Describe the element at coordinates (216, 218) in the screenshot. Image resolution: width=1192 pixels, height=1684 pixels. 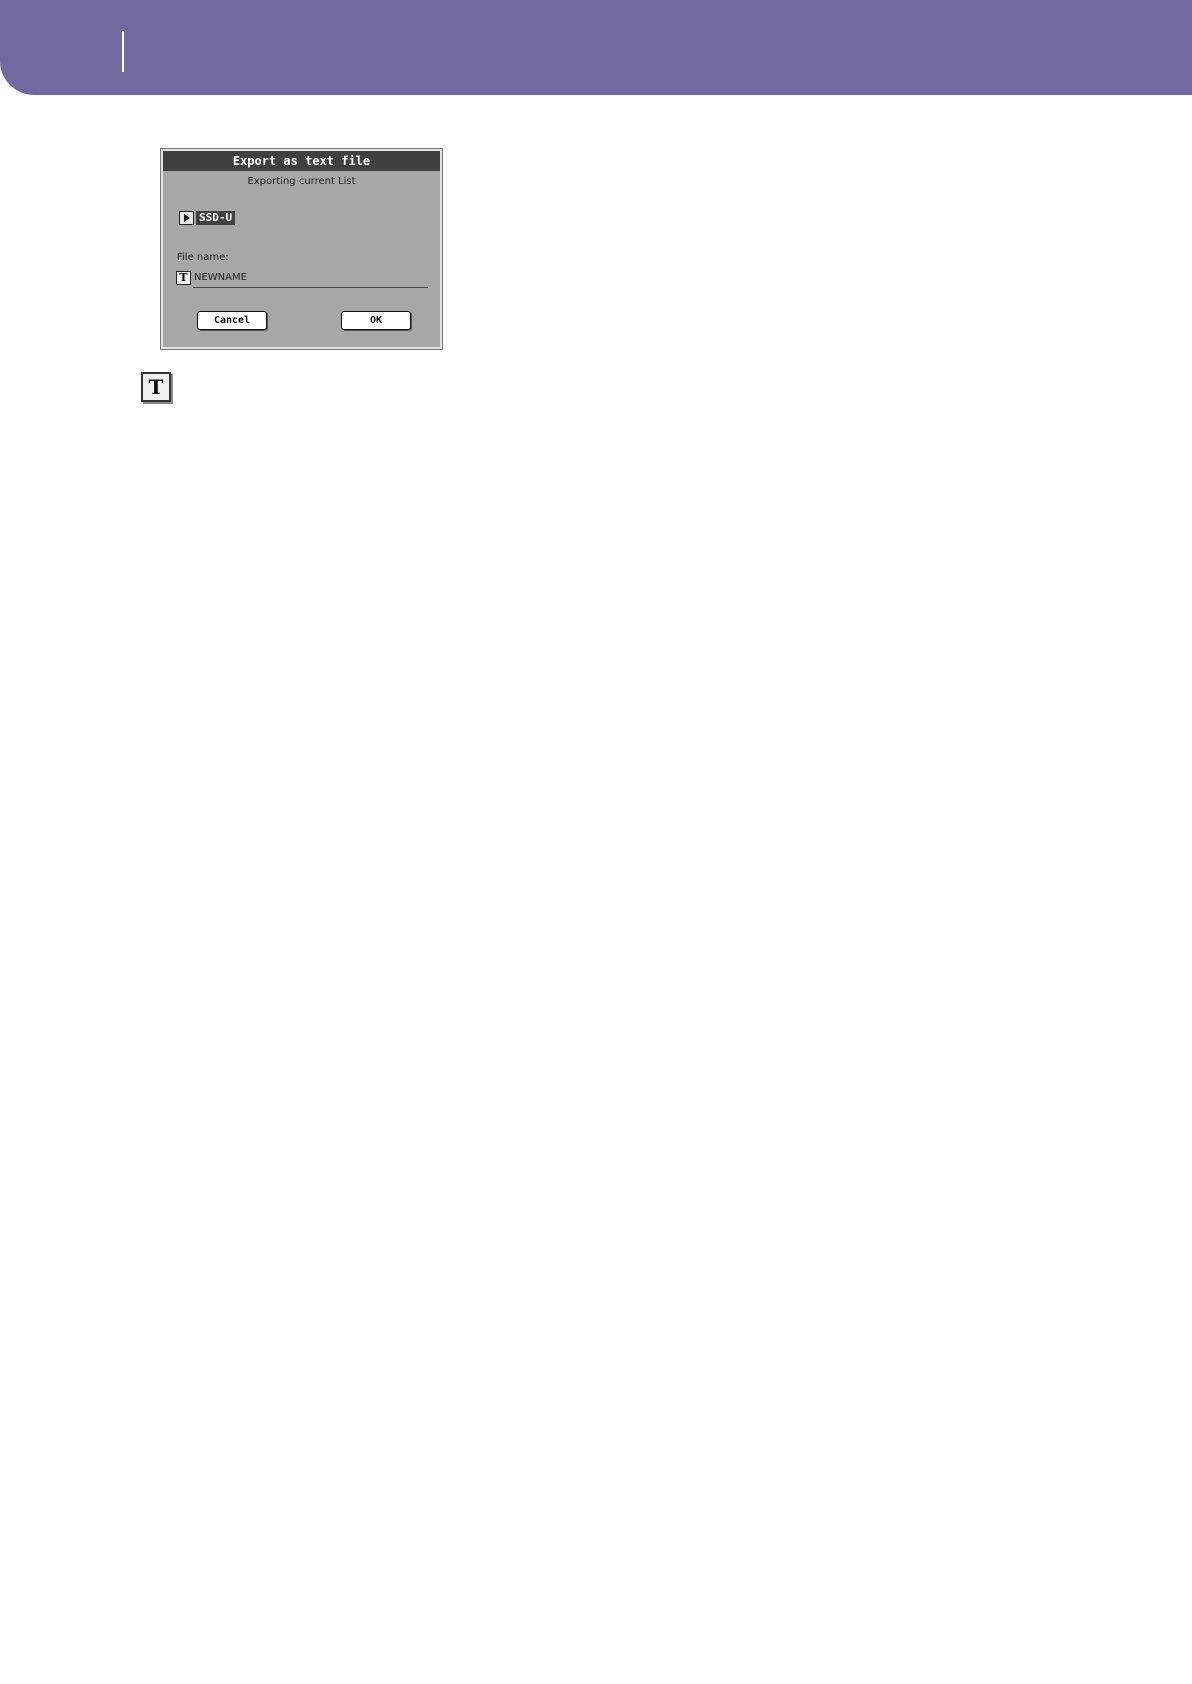
I see `device-select-label: SSD-U` at that location.